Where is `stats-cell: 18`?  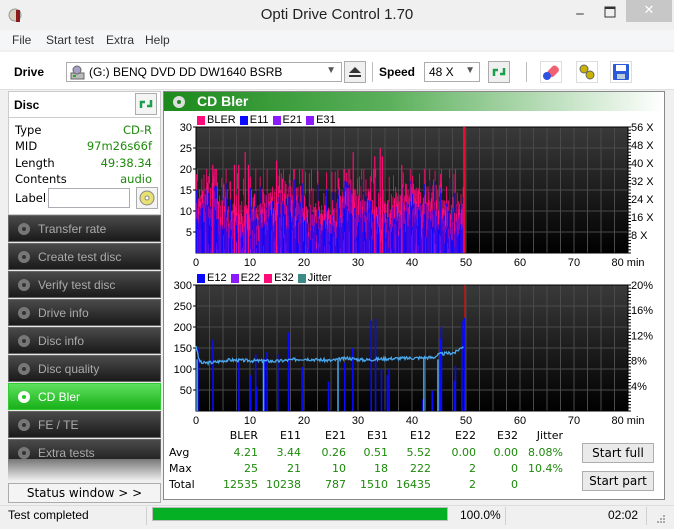
stats-cell: 18 is located at coordinates (381, 468).